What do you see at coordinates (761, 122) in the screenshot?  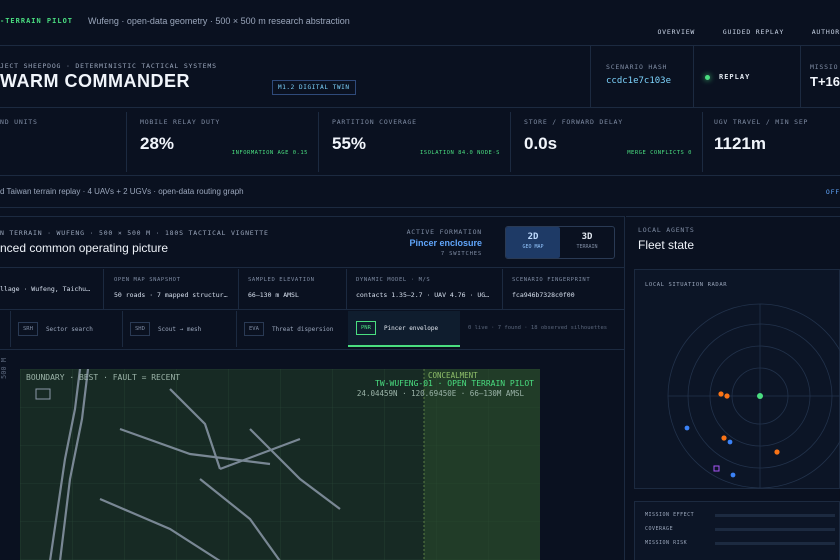 I see `metric-label: UGV TRAVEL / MIN SEP` at bounding box center [761, 122].